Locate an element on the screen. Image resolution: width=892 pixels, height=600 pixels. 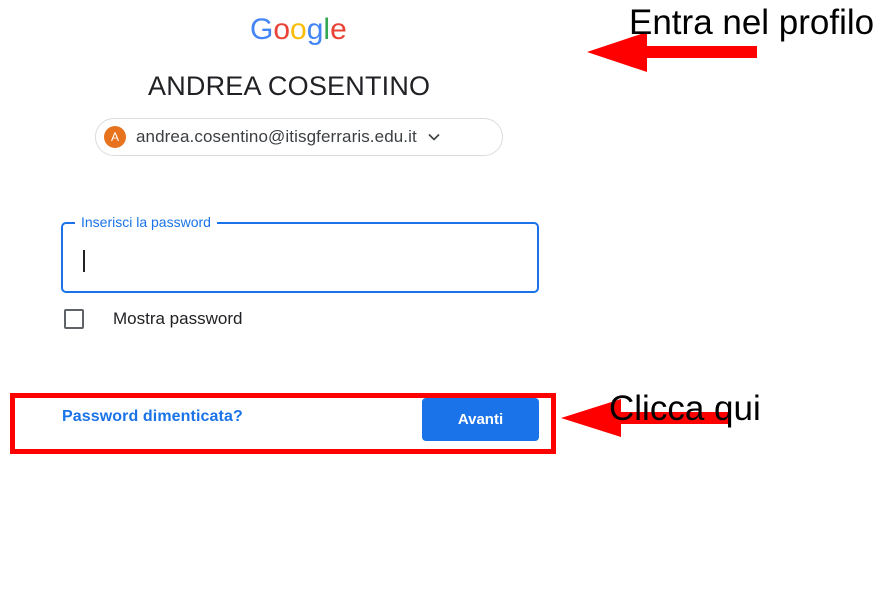
annotation-profile: Entra nel profilo is located at coordinates (752, 22).